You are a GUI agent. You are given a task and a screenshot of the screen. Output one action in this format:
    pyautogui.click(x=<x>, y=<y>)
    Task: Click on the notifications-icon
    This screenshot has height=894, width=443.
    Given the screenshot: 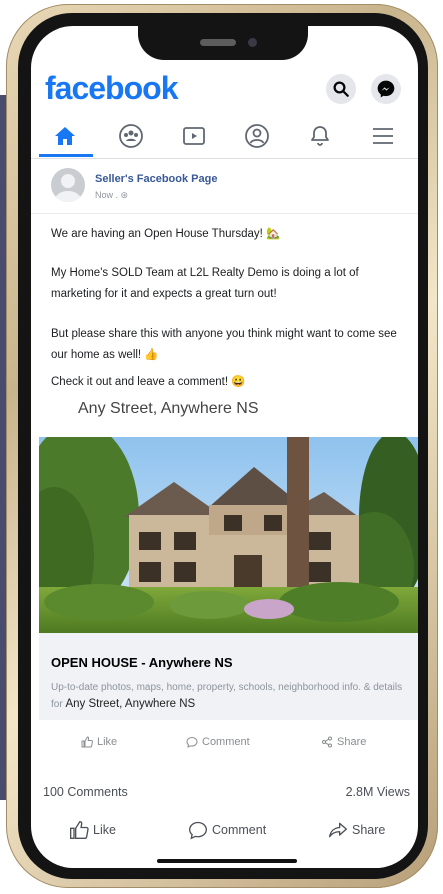 What is the action you would take?
    pyautogui.click(x=320, y=136)
    